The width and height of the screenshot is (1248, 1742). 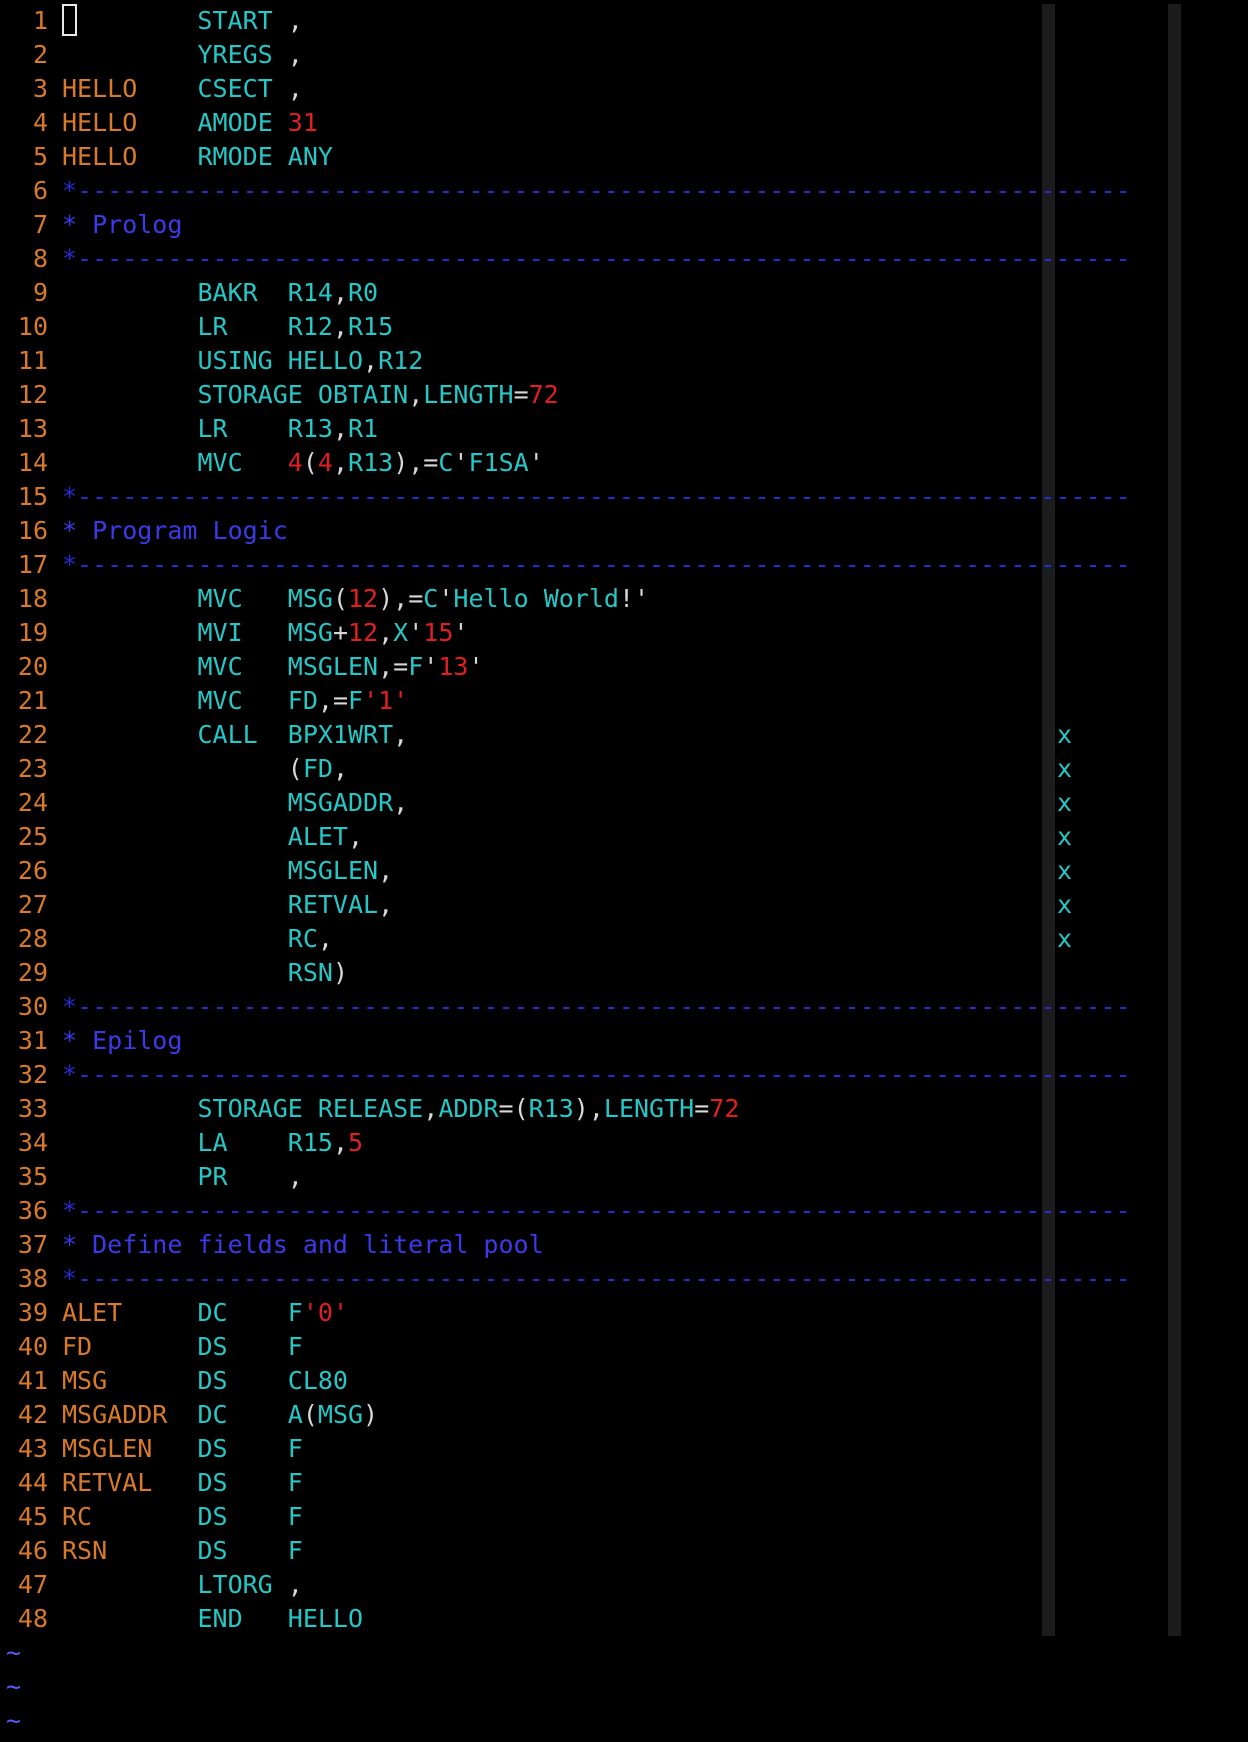 What do you see at coordinates (624, 21) in the screenshot?
I see `code-line: 1 START ,` at bounding box center [624, 21].